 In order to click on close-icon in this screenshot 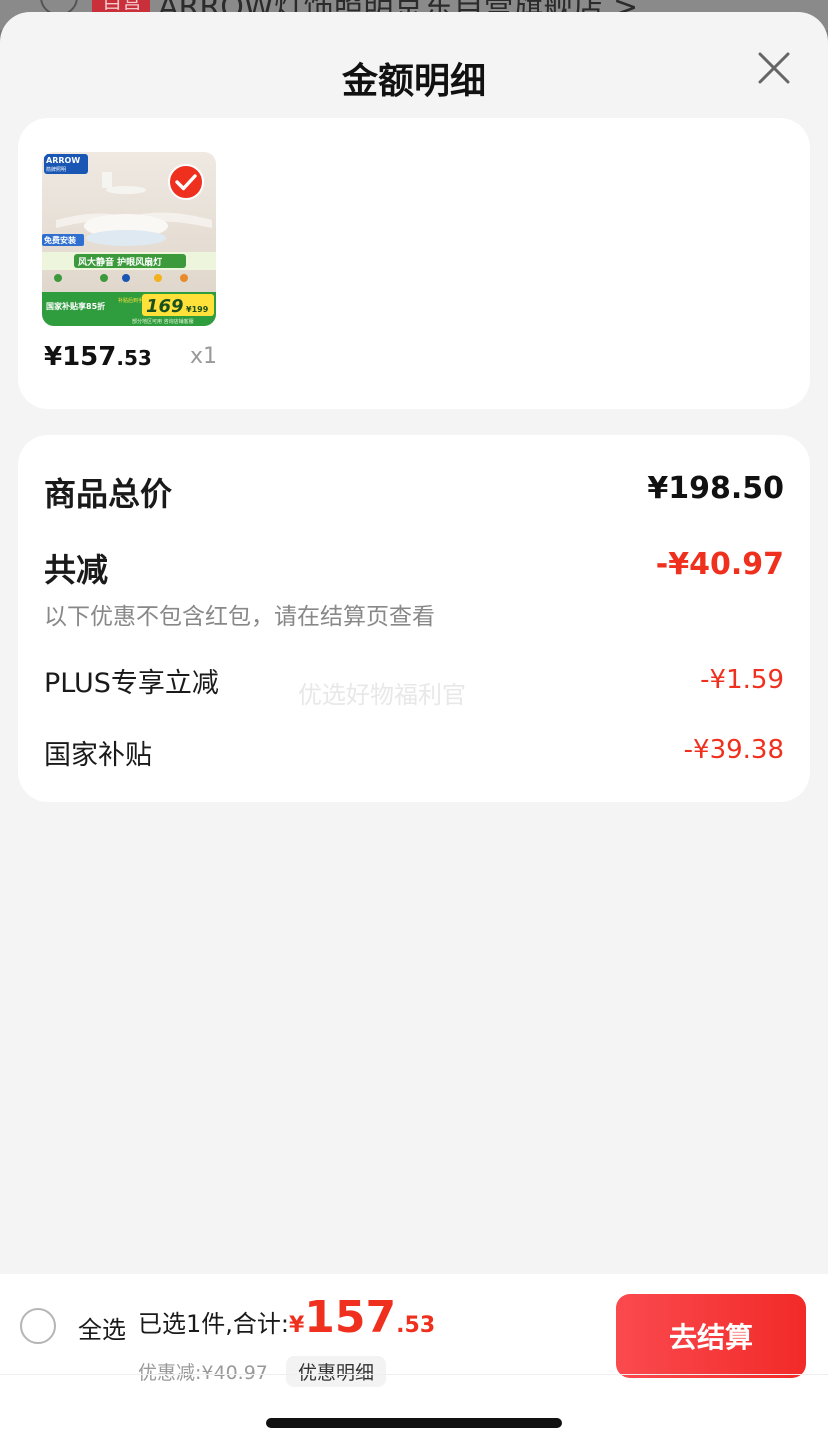, I will do `click(774, 68)`.